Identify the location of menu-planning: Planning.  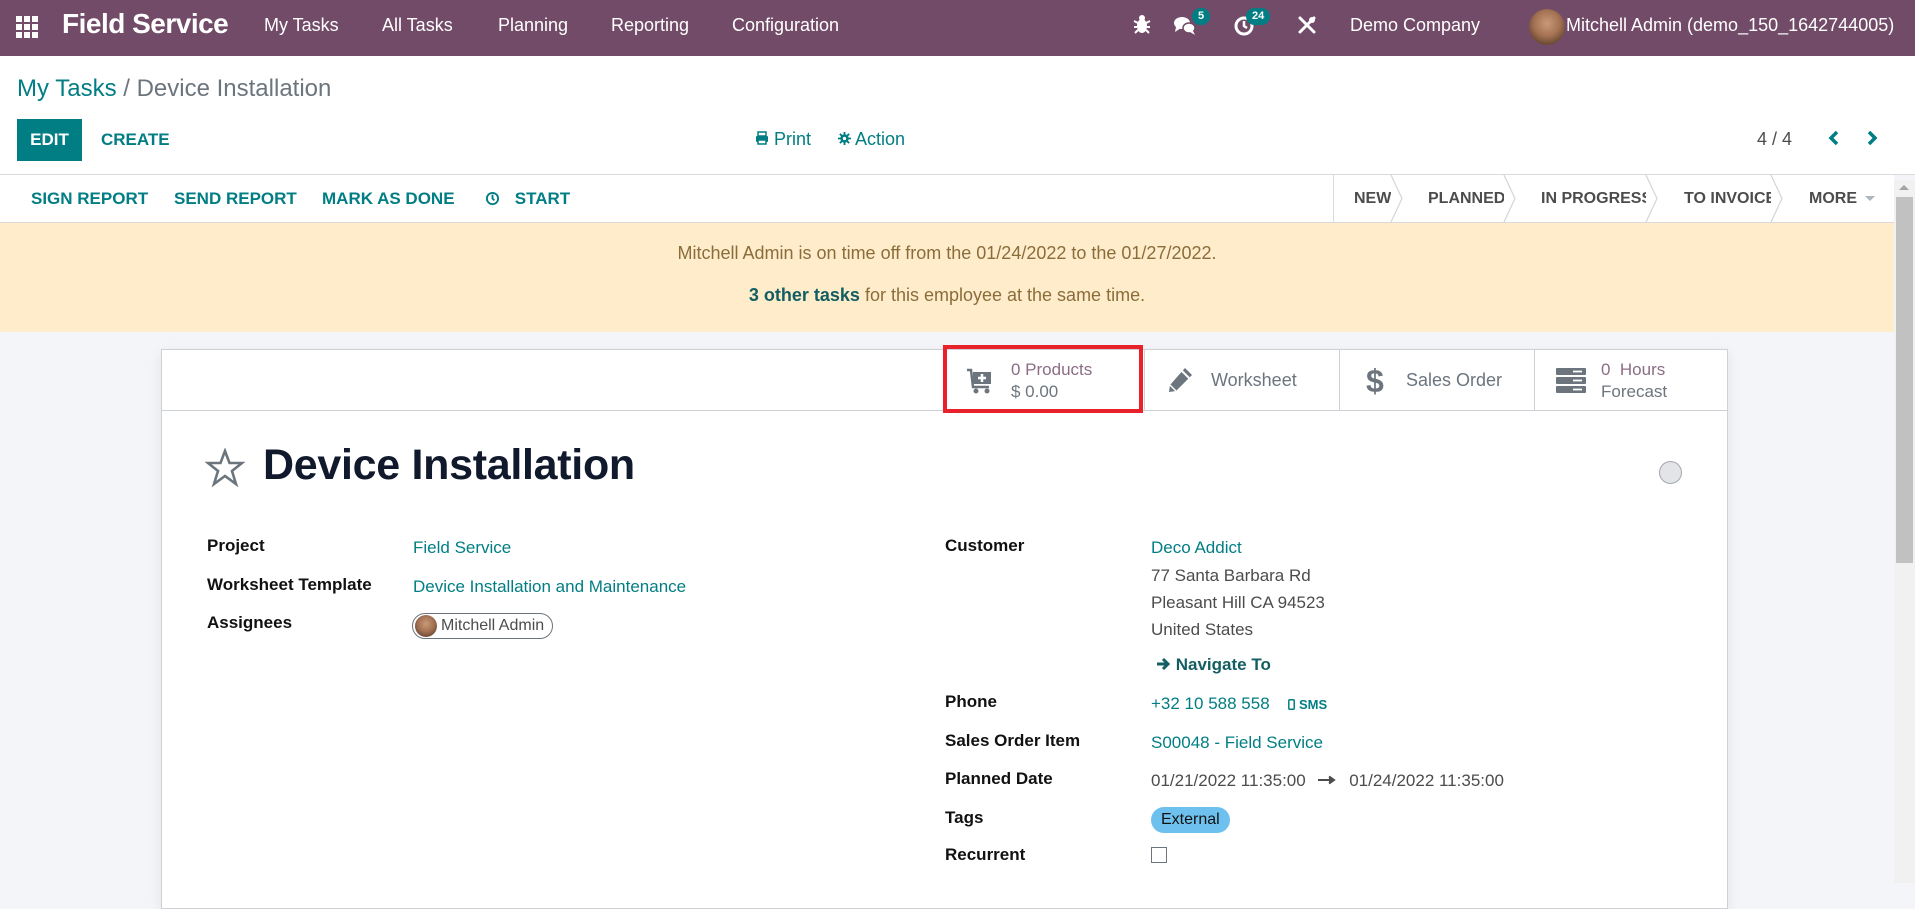
(533, 25).